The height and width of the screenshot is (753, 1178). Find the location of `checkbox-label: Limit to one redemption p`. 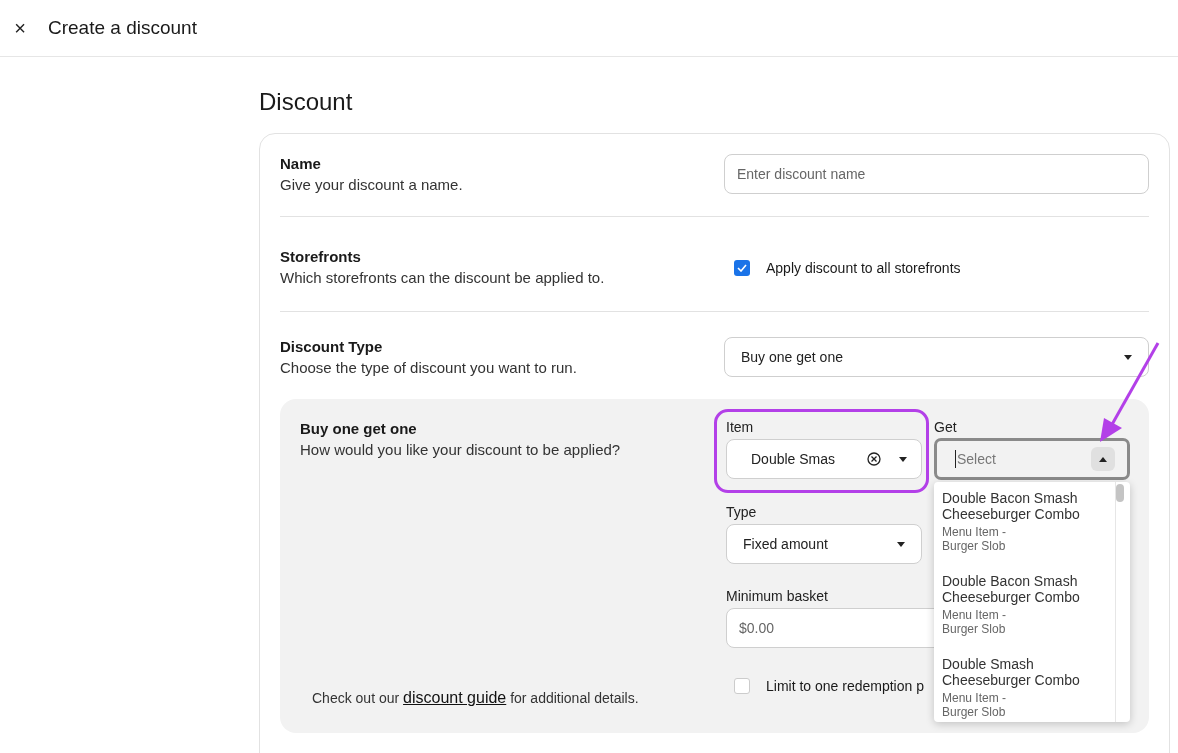

checkbox-label: Limit to one redemption p is located at coordinates (845, 686).